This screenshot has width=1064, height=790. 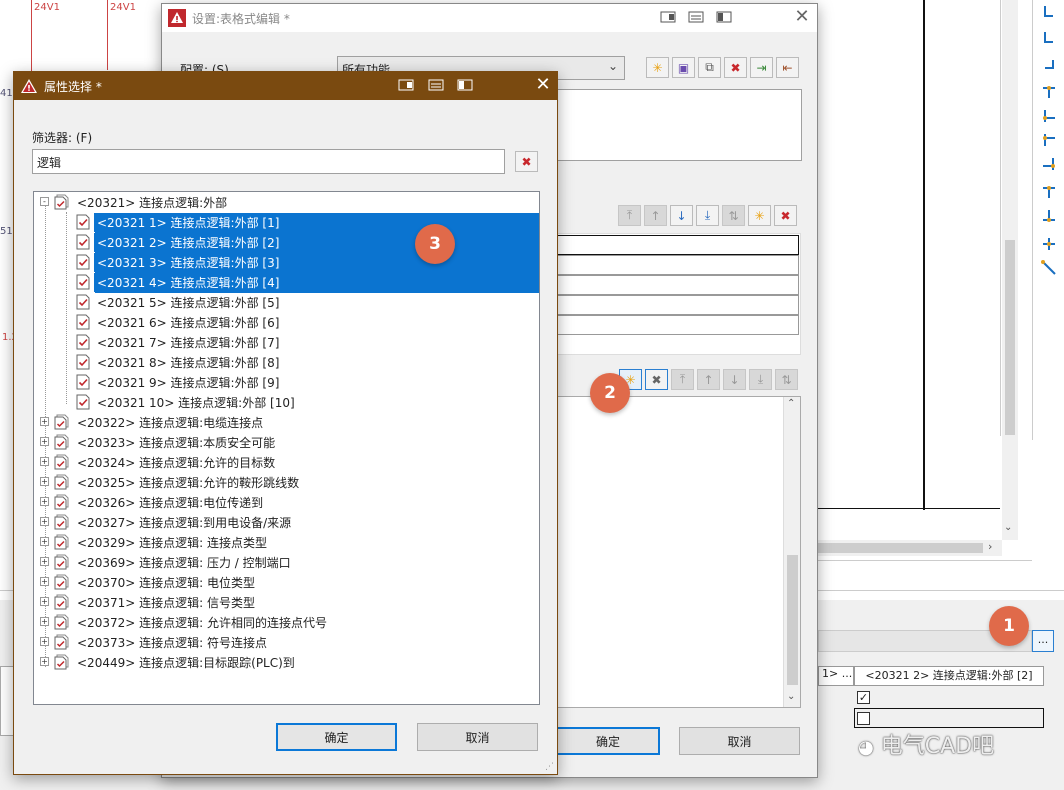 What do you see at coordinates (709, 67) in the screenshot?
I see `copy-config-button: ⧉` at bounding box center [709, 67].